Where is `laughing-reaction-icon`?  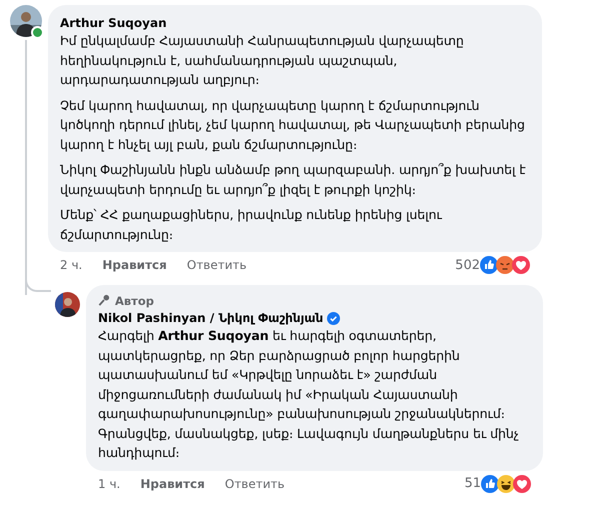 laughing-reaction-icon is located at coordinates (506, 483).